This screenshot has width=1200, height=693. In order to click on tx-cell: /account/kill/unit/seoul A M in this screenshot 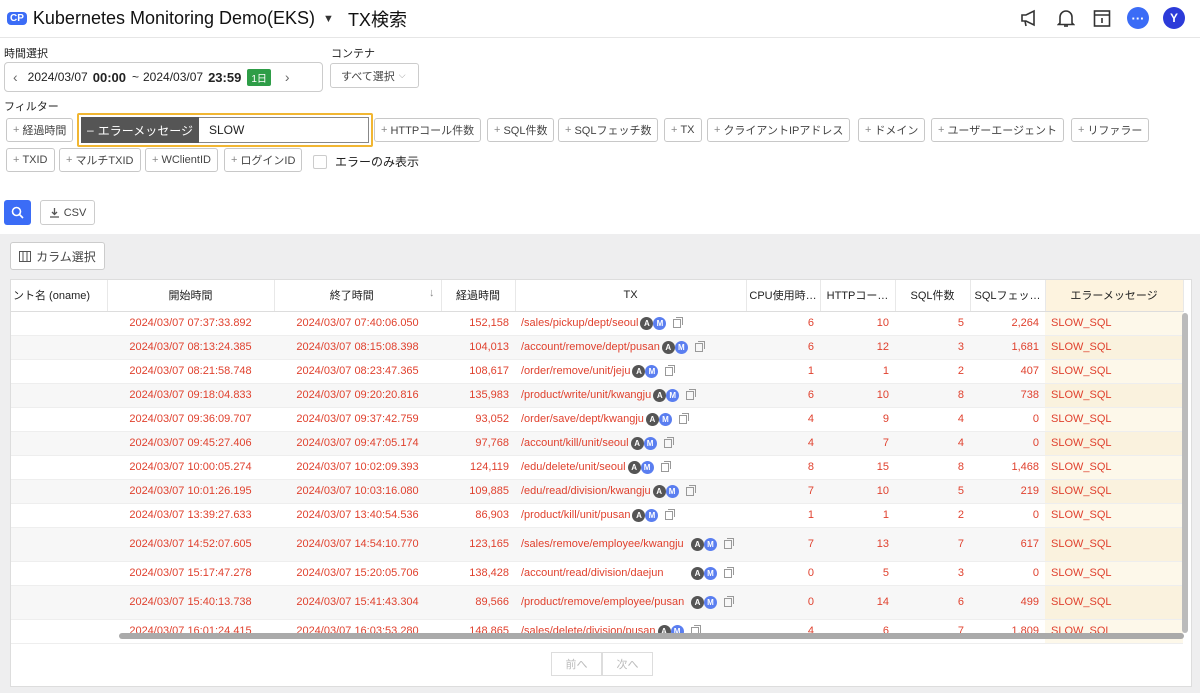, I will do `click(630, 443)`.